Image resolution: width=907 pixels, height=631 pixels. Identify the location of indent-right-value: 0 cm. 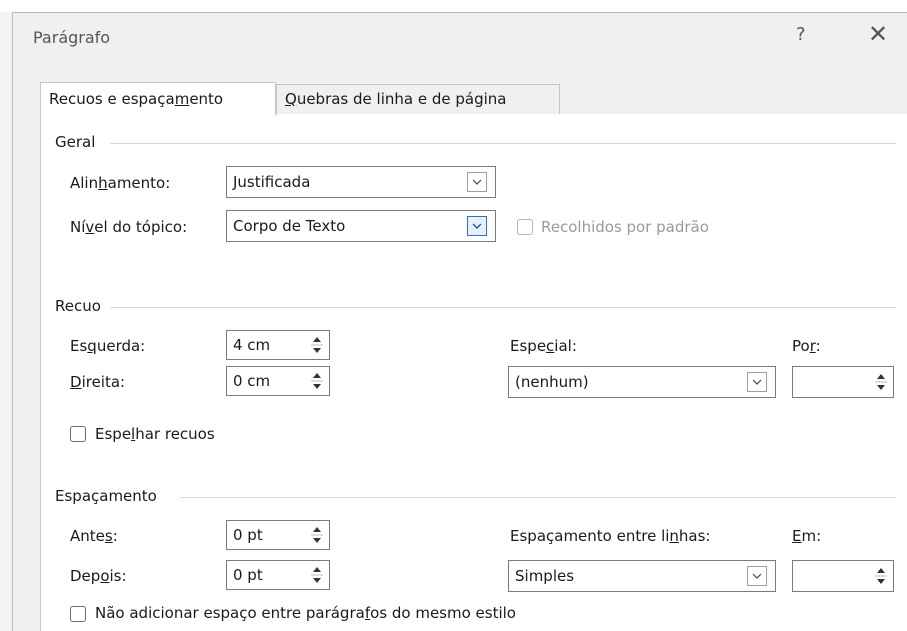
(252, 381).